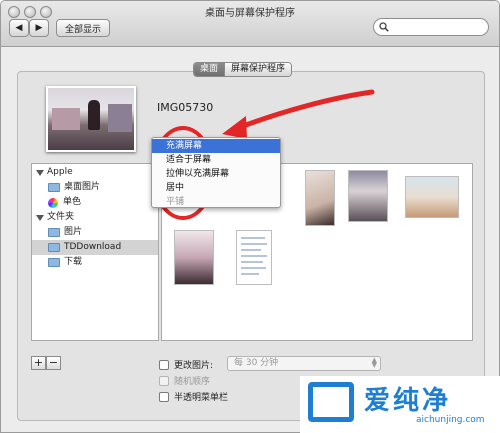  Describe the element at coordinates (216, 188) in the screenshot. I see `menu-item-center: 居中` at that location.